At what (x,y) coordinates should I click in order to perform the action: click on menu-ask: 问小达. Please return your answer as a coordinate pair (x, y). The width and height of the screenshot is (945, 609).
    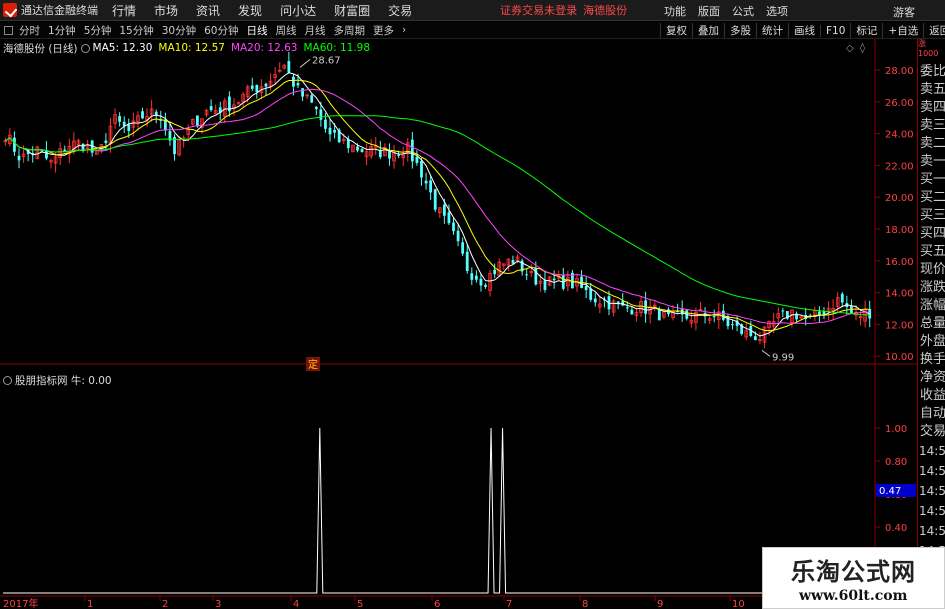
    Looking at the image, I should click on (298, 10).